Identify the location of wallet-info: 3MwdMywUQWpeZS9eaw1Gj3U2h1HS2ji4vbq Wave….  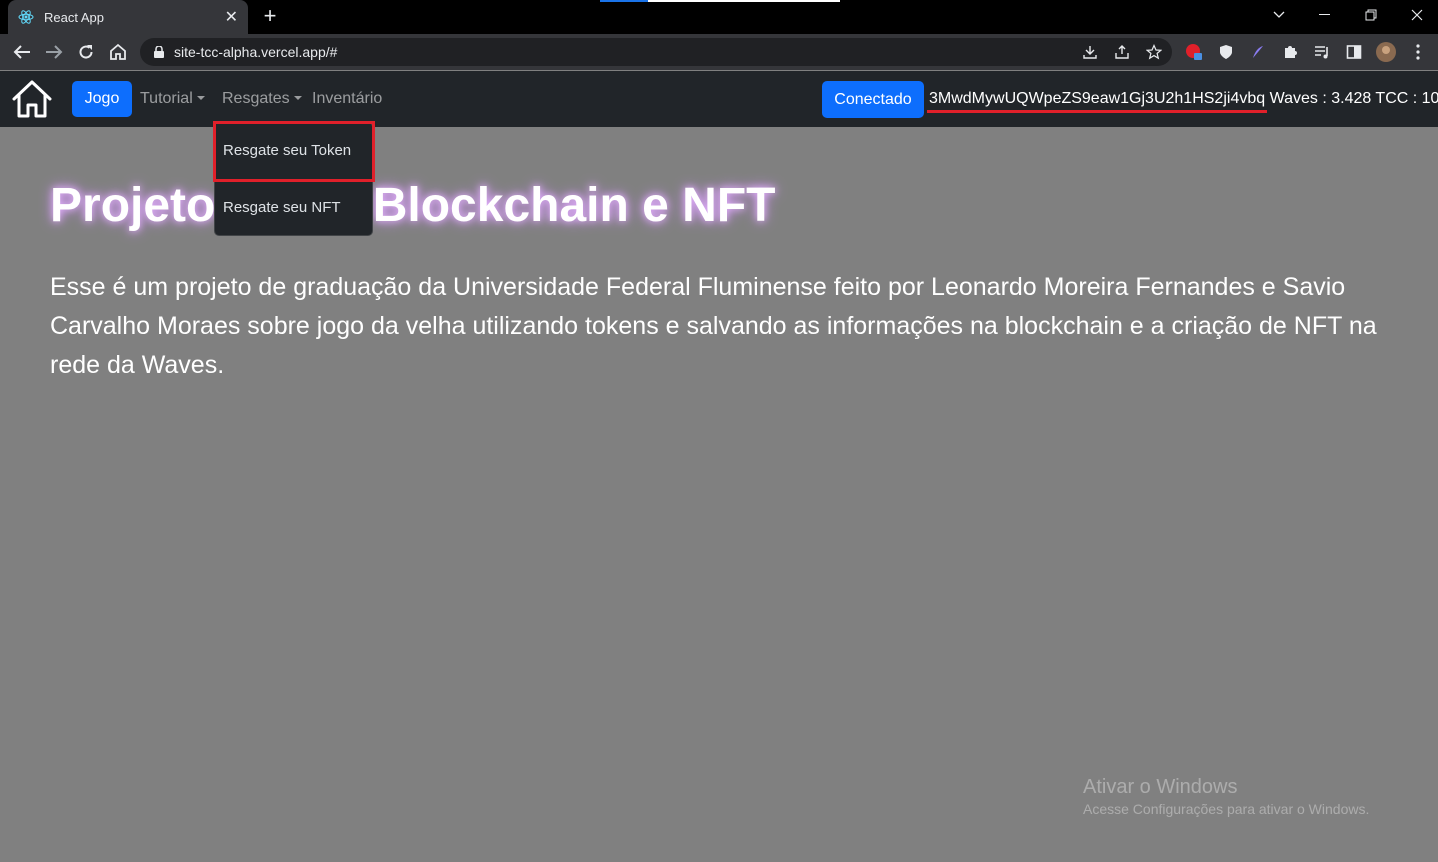
(1182, 101).